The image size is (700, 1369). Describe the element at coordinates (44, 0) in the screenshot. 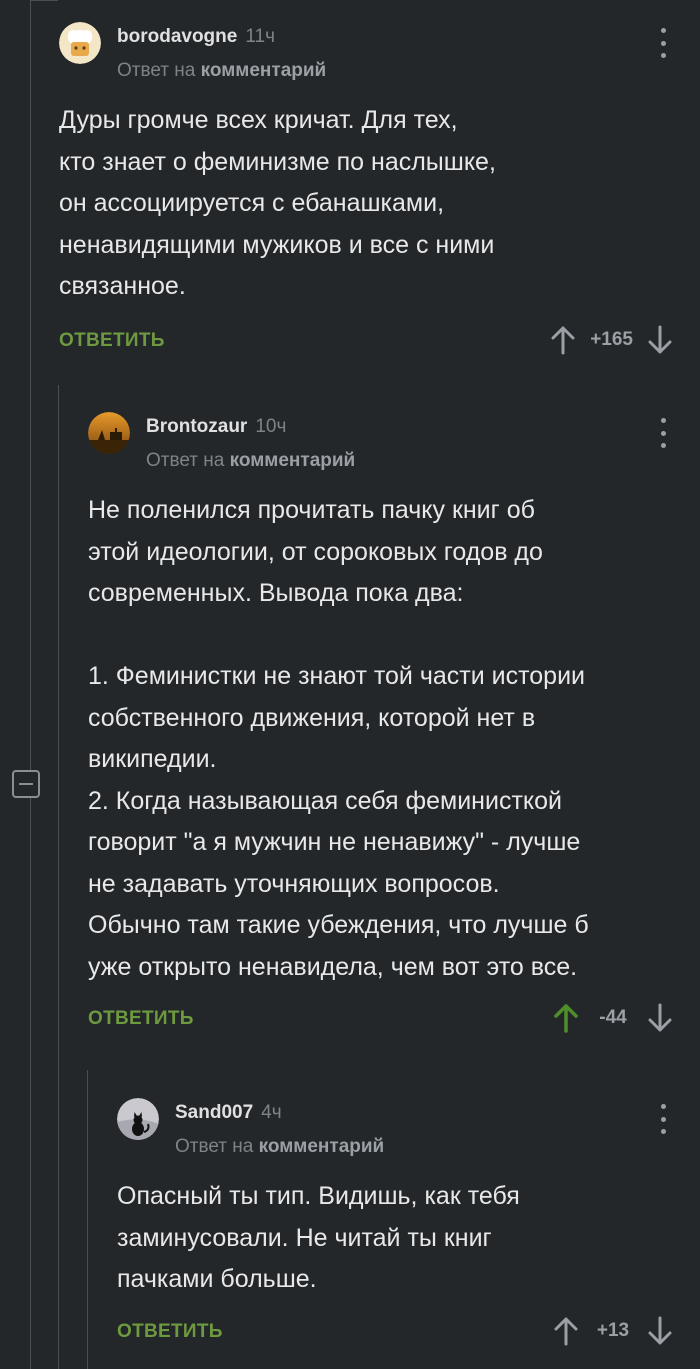

I see `thread-connector` at that location.